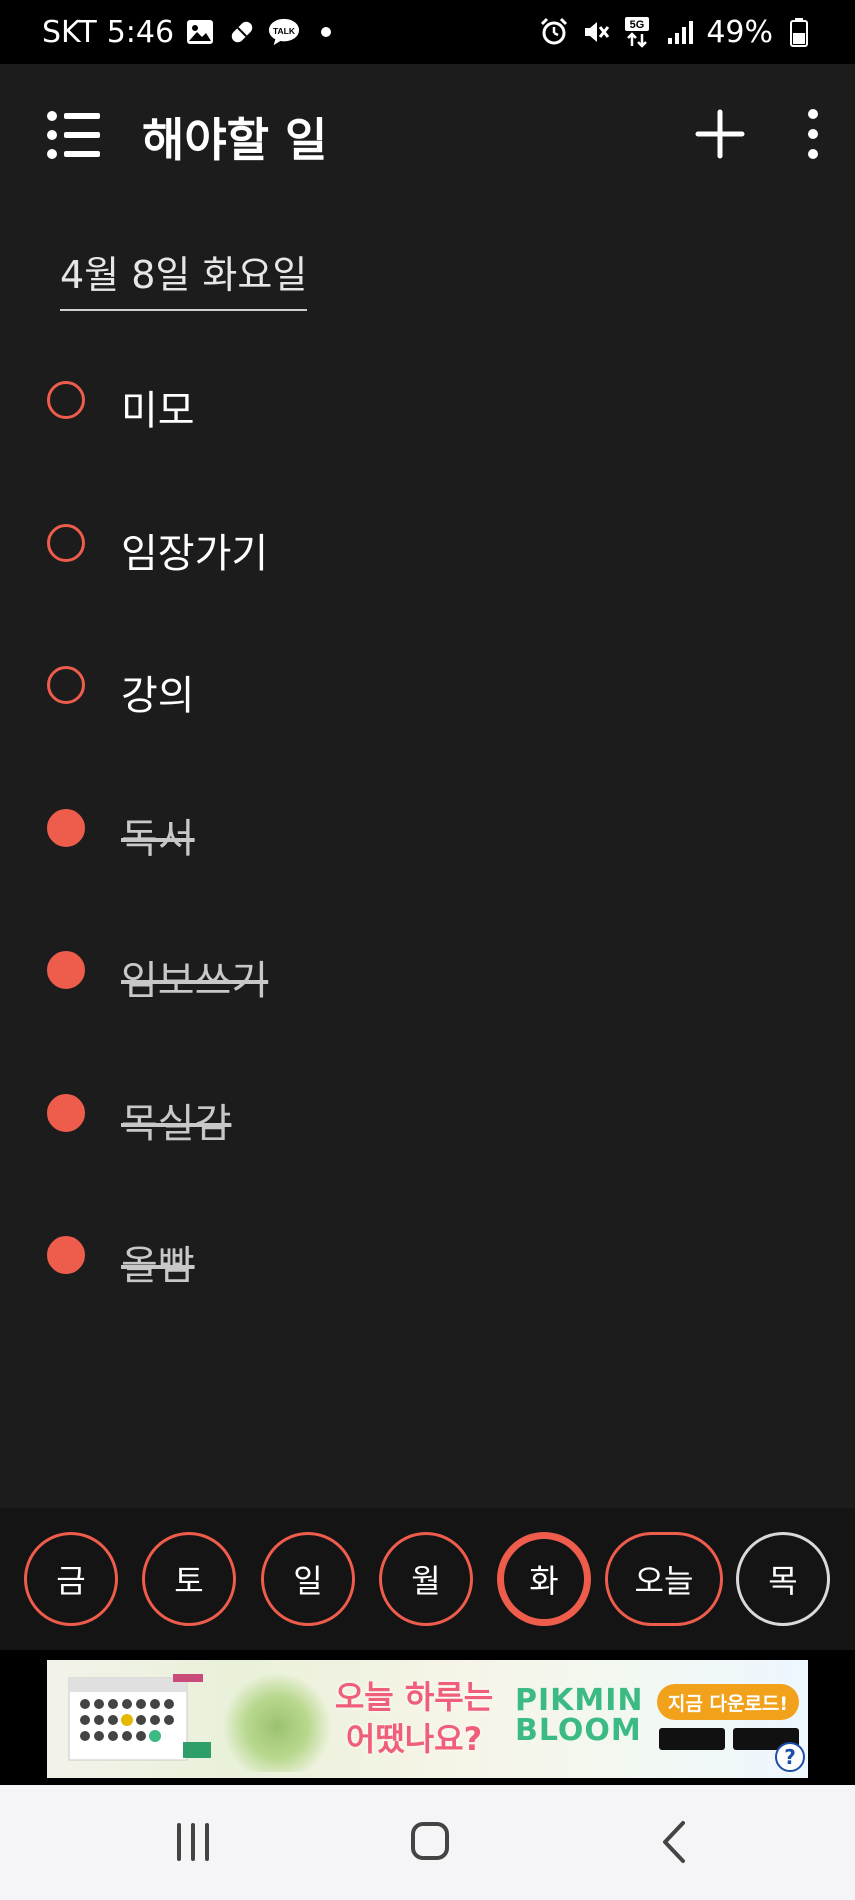  I want to click on task-label: 올빰, so click(158, 1266).